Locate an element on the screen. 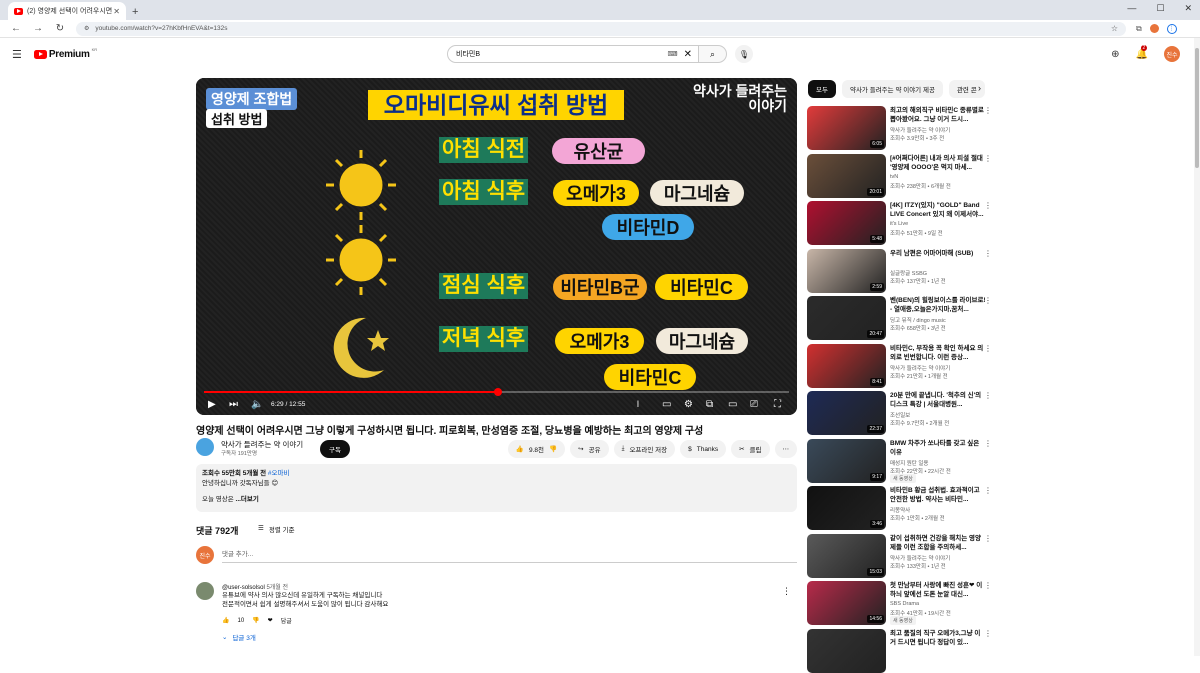  search-button: ⌕ is located at coordinates (713, 54).